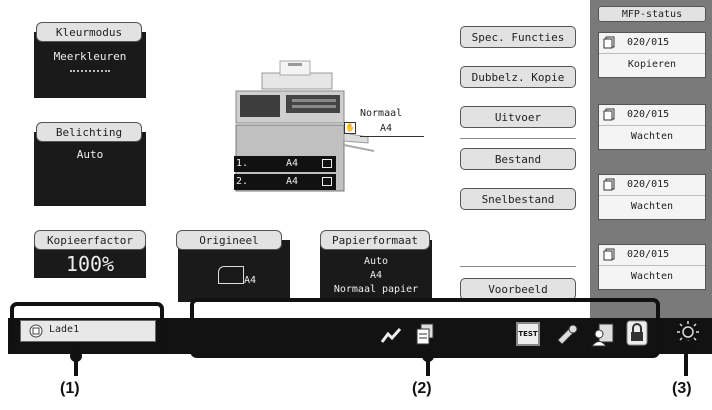 Image resolution: width=712 pixels, height=410 pixels. Describe the element at coordinates (285, 164) in the screenshot. I see `tray-1-row: 1. A4` at that location.